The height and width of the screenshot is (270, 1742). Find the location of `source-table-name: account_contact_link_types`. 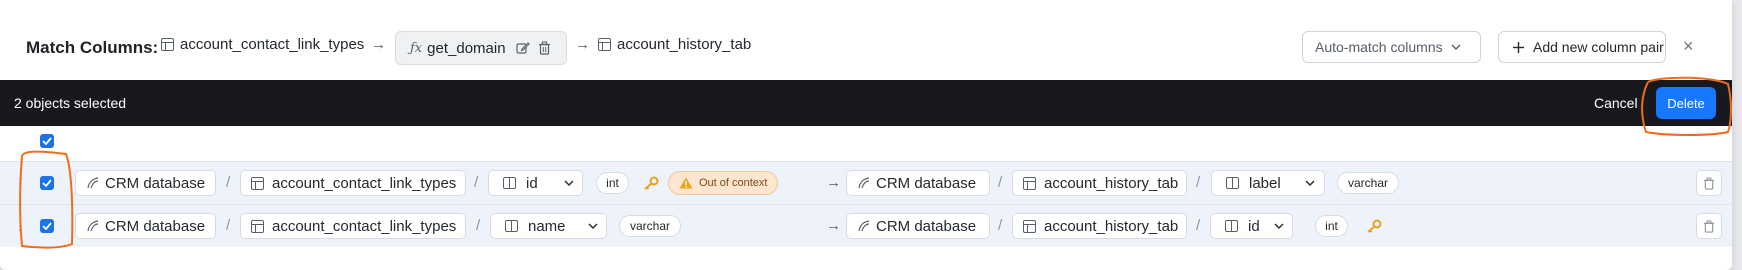

source-table-name: account_contact_link_types is located at coordinates (272, 44).